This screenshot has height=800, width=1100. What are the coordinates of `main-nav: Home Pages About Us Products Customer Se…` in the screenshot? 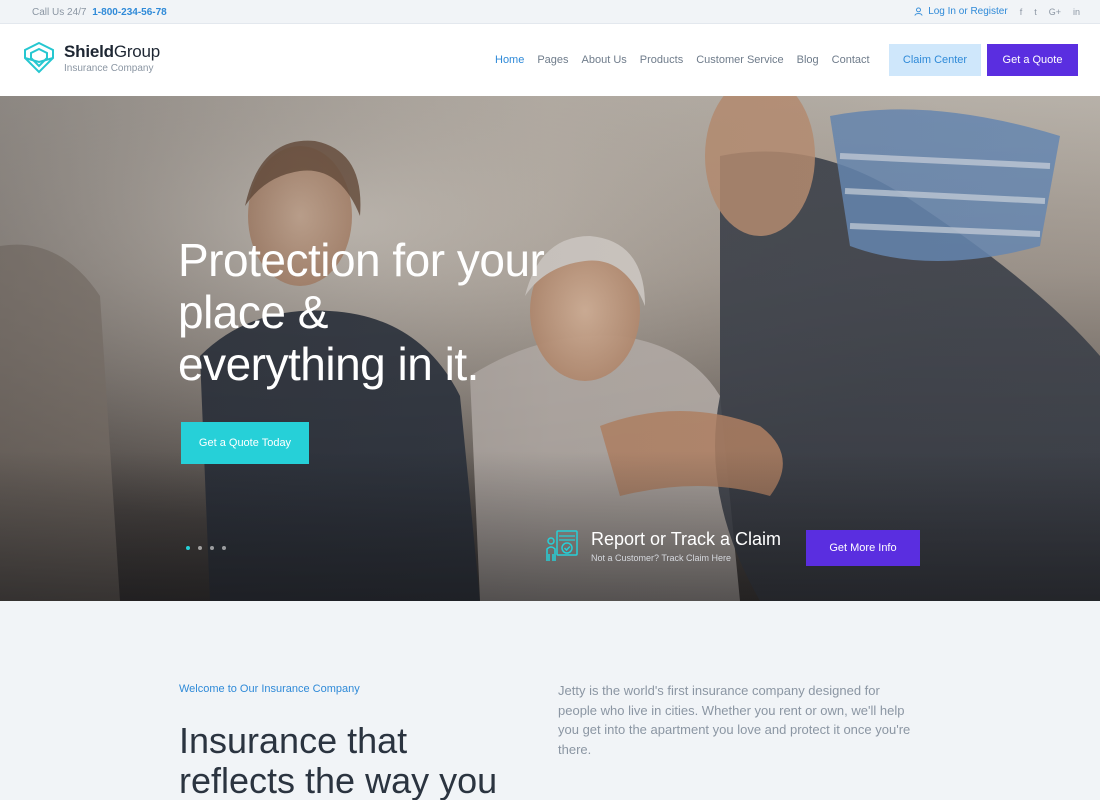 It's located at (682, 60).